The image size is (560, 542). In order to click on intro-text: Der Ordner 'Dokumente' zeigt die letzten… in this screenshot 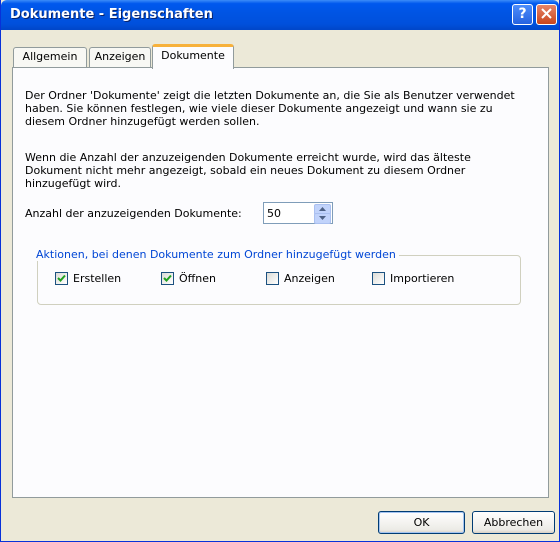, I will do `click(270, 108)`.